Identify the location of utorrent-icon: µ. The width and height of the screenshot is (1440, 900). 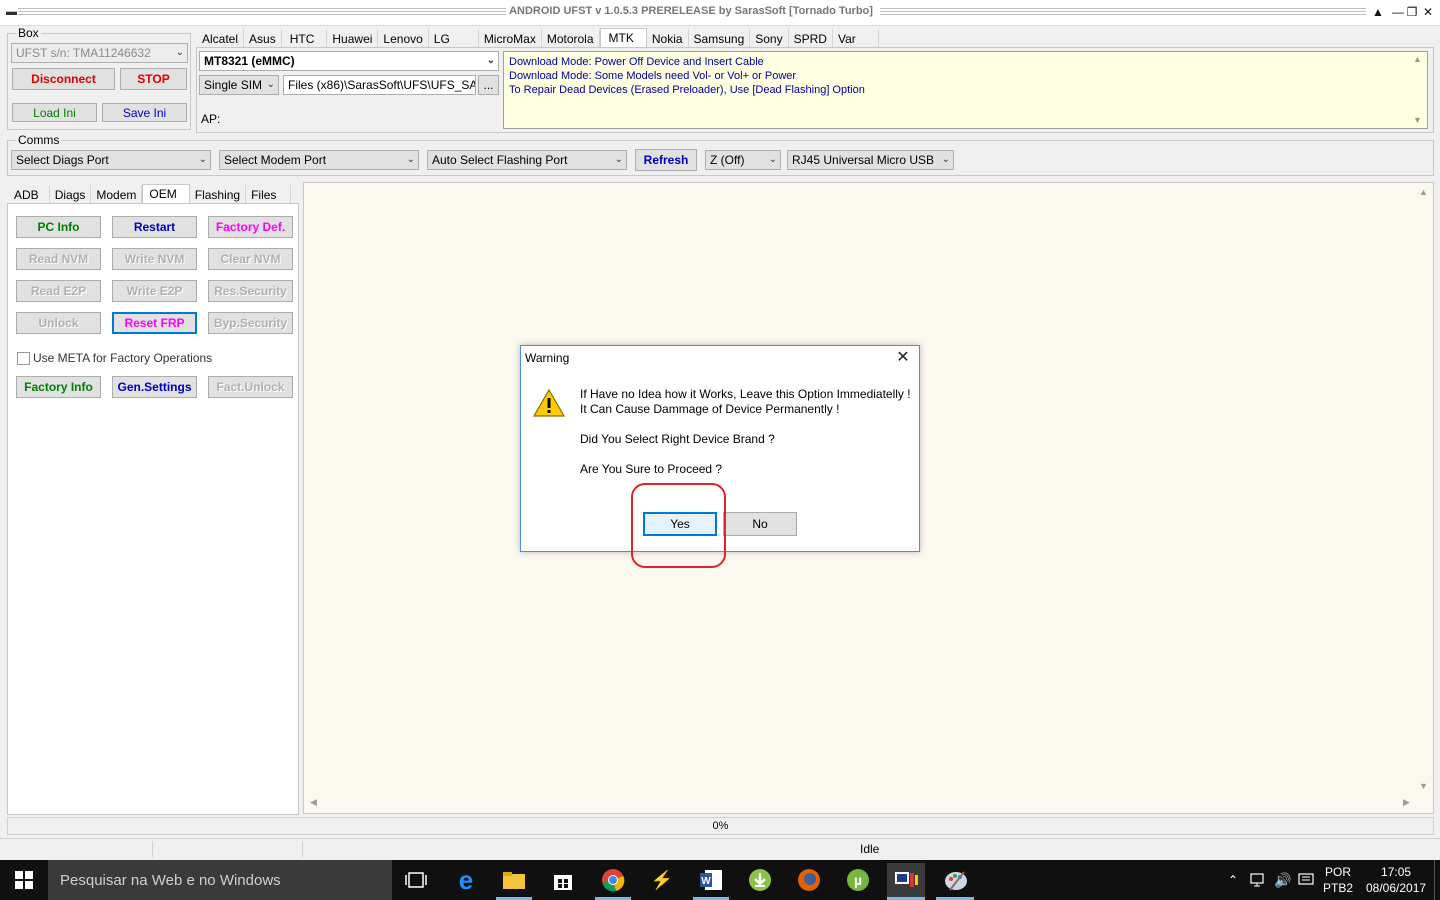
(858, 880).